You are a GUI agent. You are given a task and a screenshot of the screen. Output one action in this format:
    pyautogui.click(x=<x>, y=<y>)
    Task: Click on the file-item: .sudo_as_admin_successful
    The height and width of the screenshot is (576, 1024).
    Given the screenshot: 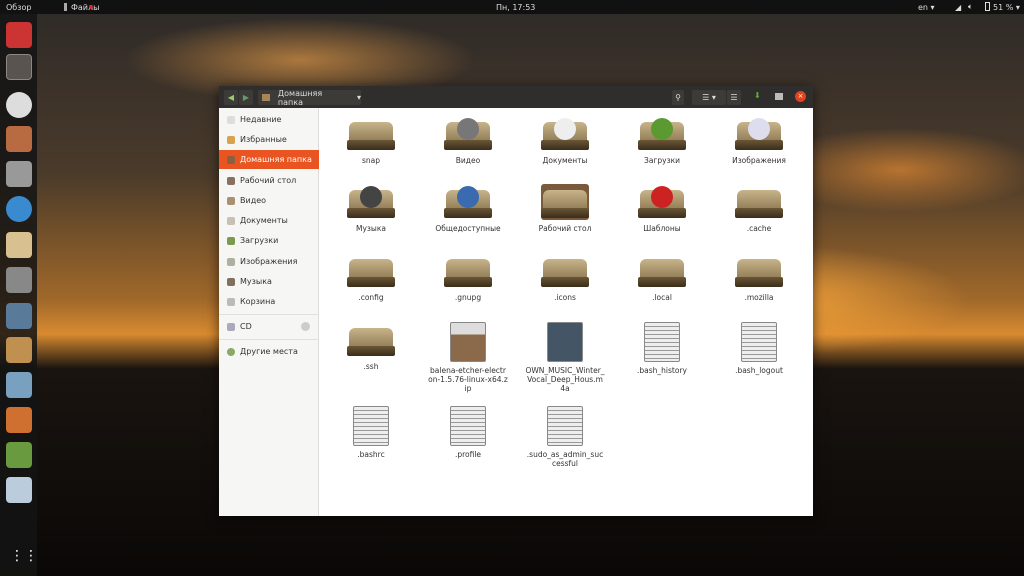 What is the action you would take?
    pyautogui.click(x=565, y=437)
    